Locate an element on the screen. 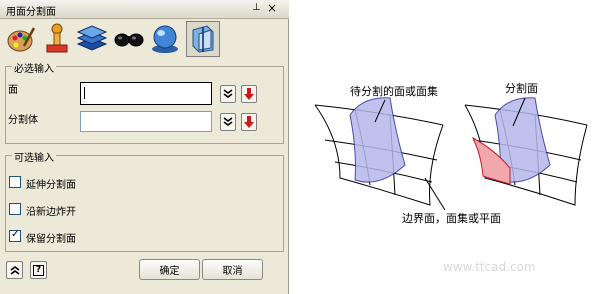  help-button: ? is located at coordinates (38, 270).